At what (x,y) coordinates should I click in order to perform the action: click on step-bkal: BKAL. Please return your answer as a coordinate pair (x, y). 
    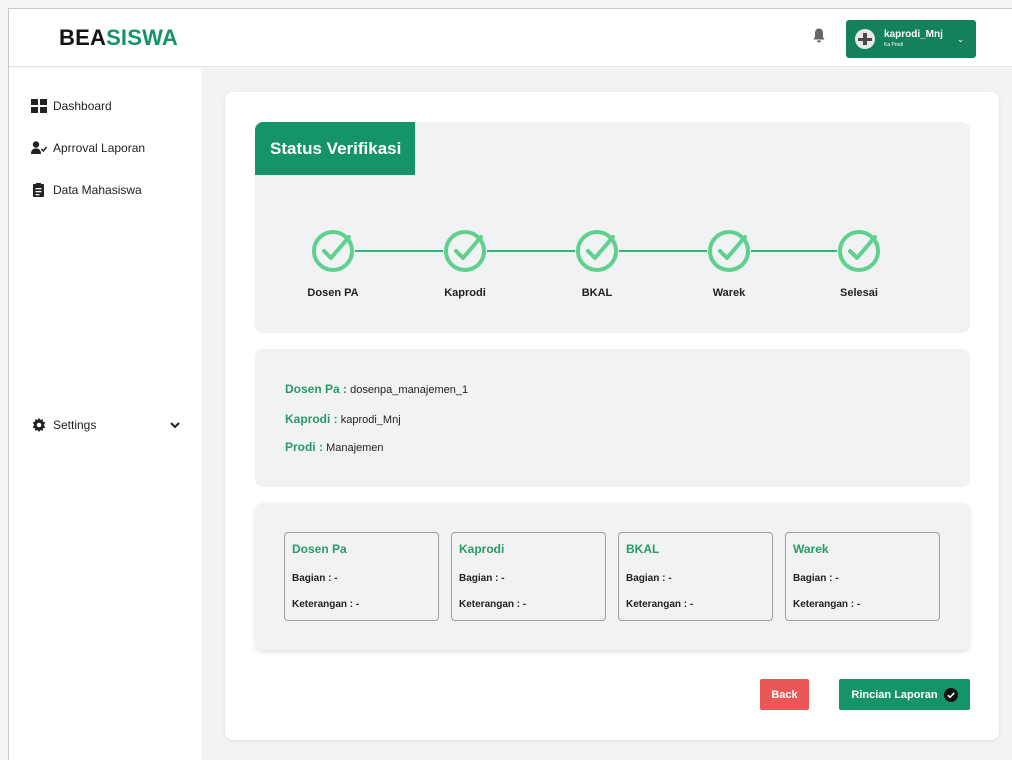
    Looking at the image, I should click on (597, 264).